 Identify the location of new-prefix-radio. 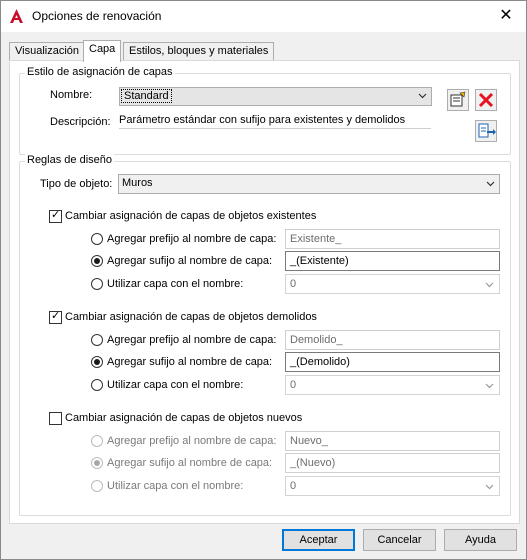
(97, 441).